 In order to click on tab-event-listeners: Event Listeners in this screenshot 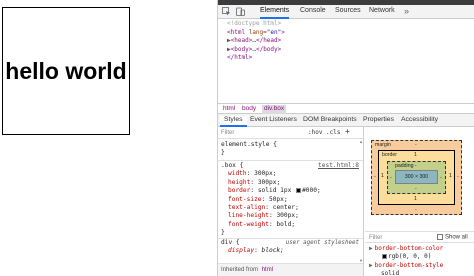, I will do `click(273, 121)`.